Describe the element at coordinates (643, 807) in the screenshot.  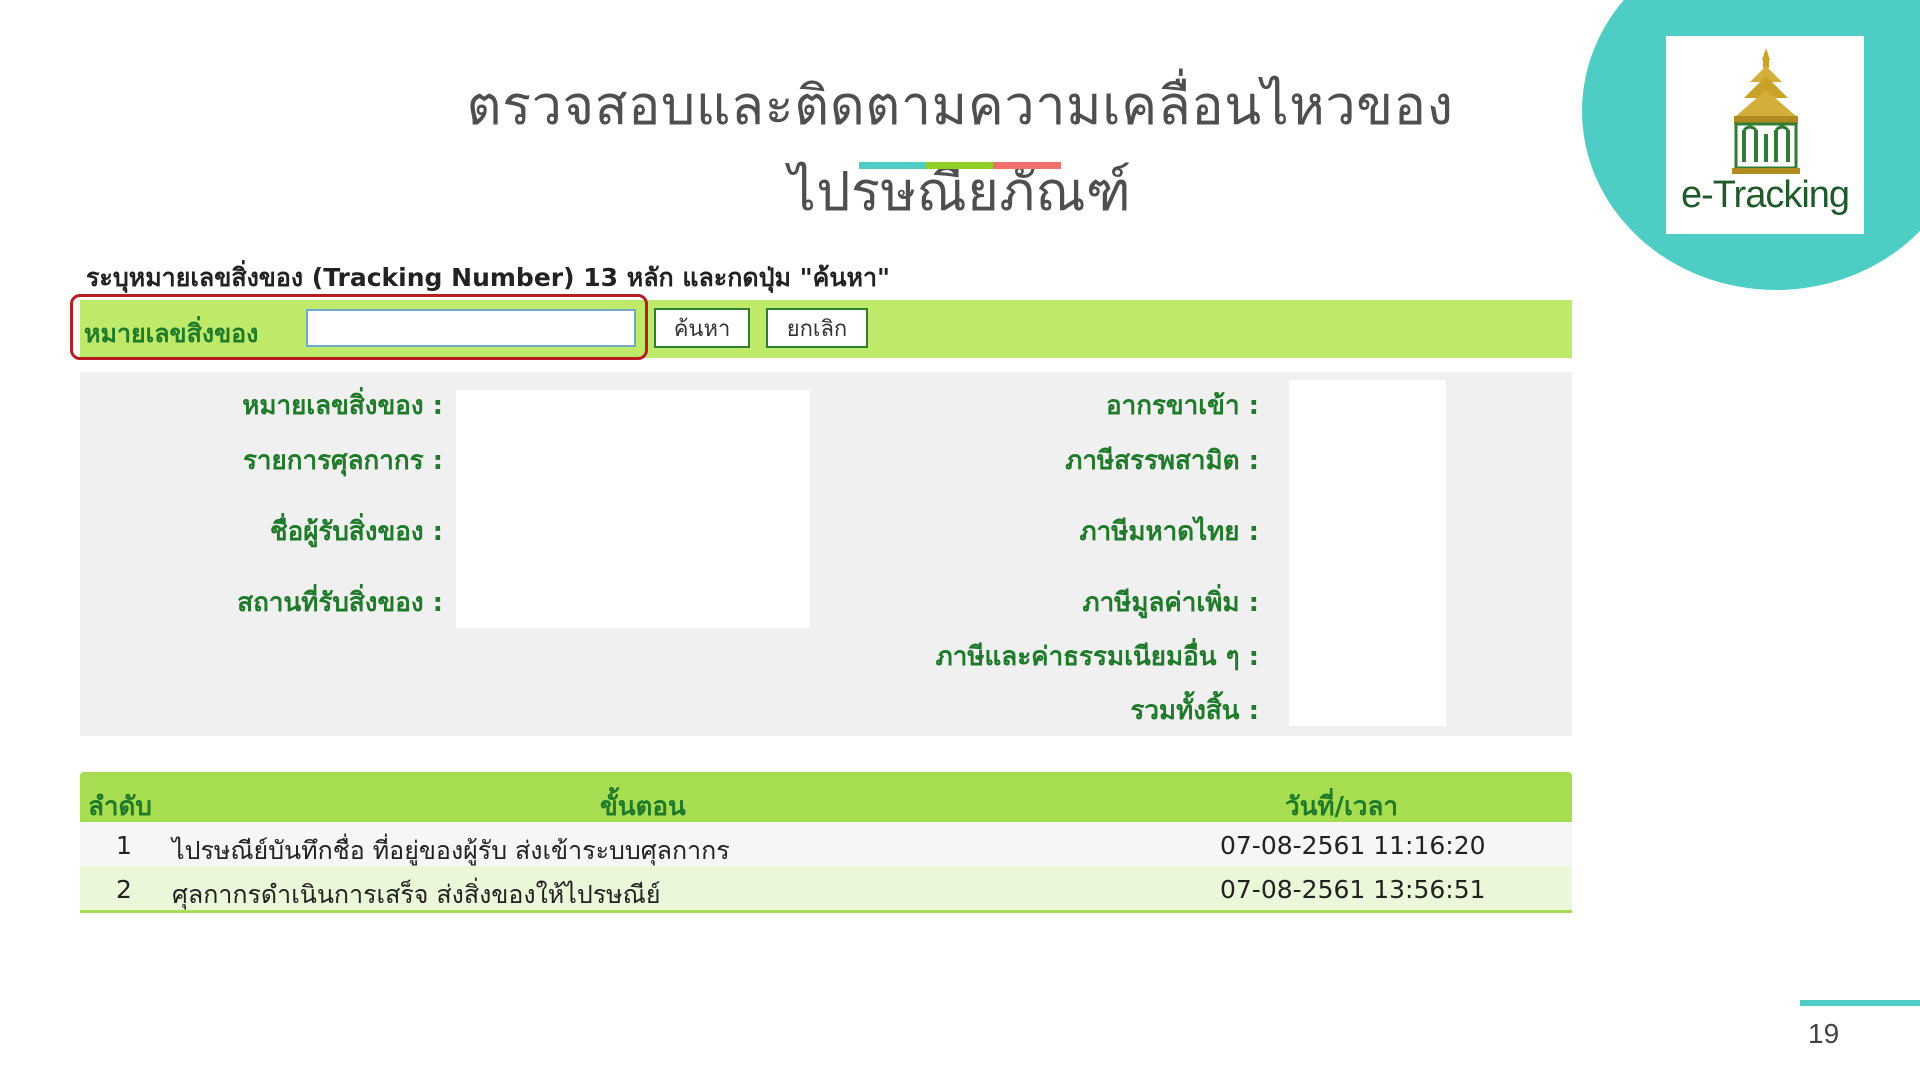
I see `column-header-step: ขั้นตอน` at that location.